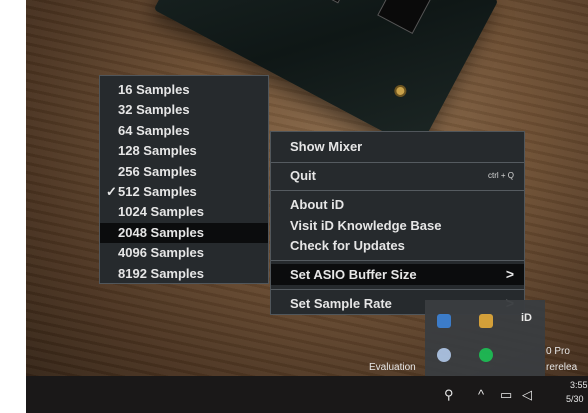  I want to click on menu-item-label: Set Sample Rate, so click(341, 303).